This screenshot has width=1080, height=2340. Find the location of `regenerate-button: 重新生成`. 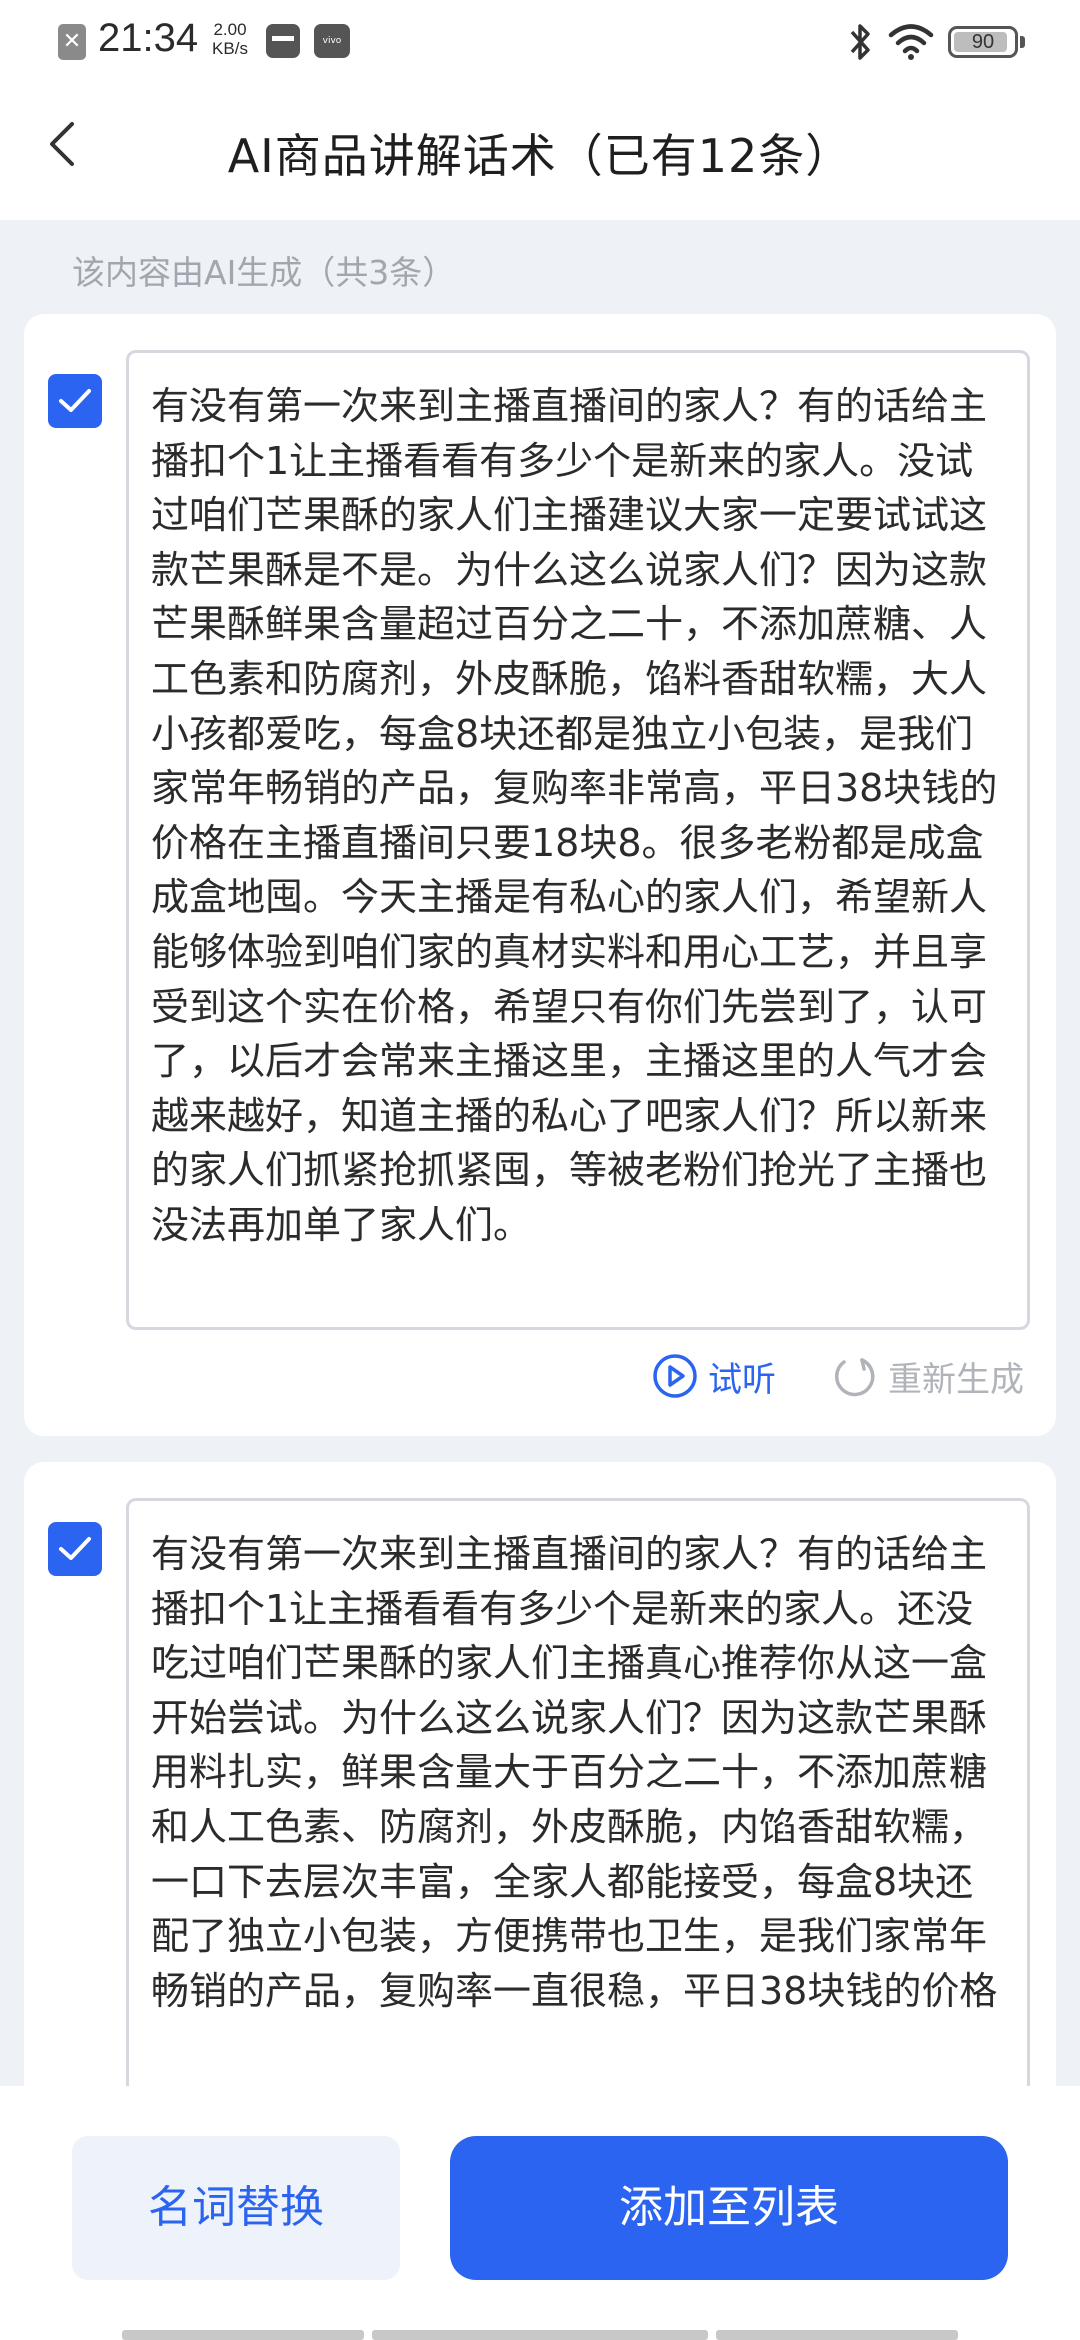

regenerate-button: 重新生成 is located at coordinates (928, 1376).